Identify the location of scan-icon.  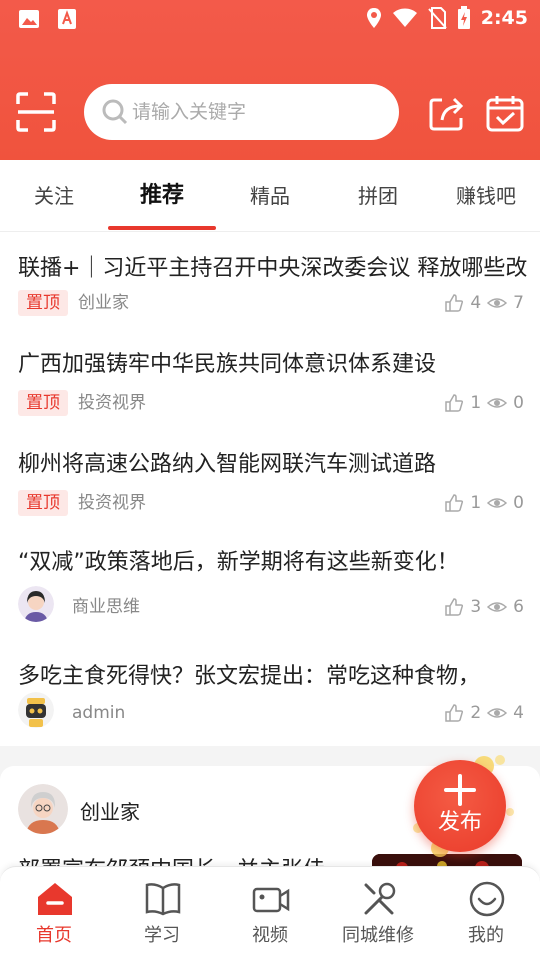
(36, 112).